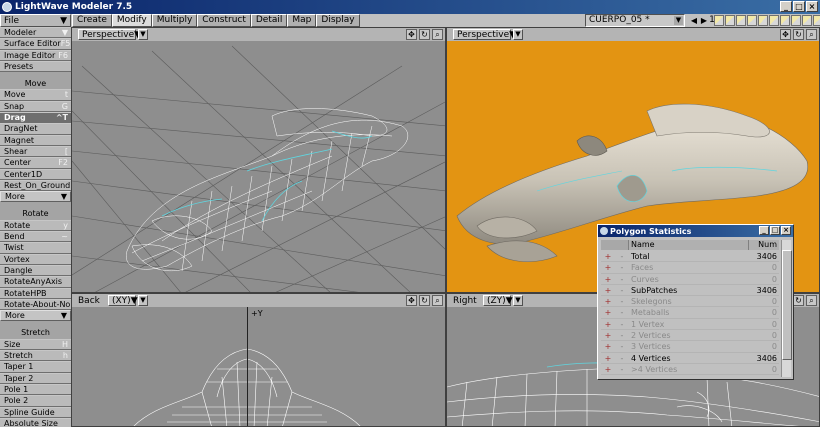 The width and height of the screenshot is (820, 427). Describe the element at coordinates (35, 140) in the screenshot. I see `tool-magnet: Magnet` at that location.